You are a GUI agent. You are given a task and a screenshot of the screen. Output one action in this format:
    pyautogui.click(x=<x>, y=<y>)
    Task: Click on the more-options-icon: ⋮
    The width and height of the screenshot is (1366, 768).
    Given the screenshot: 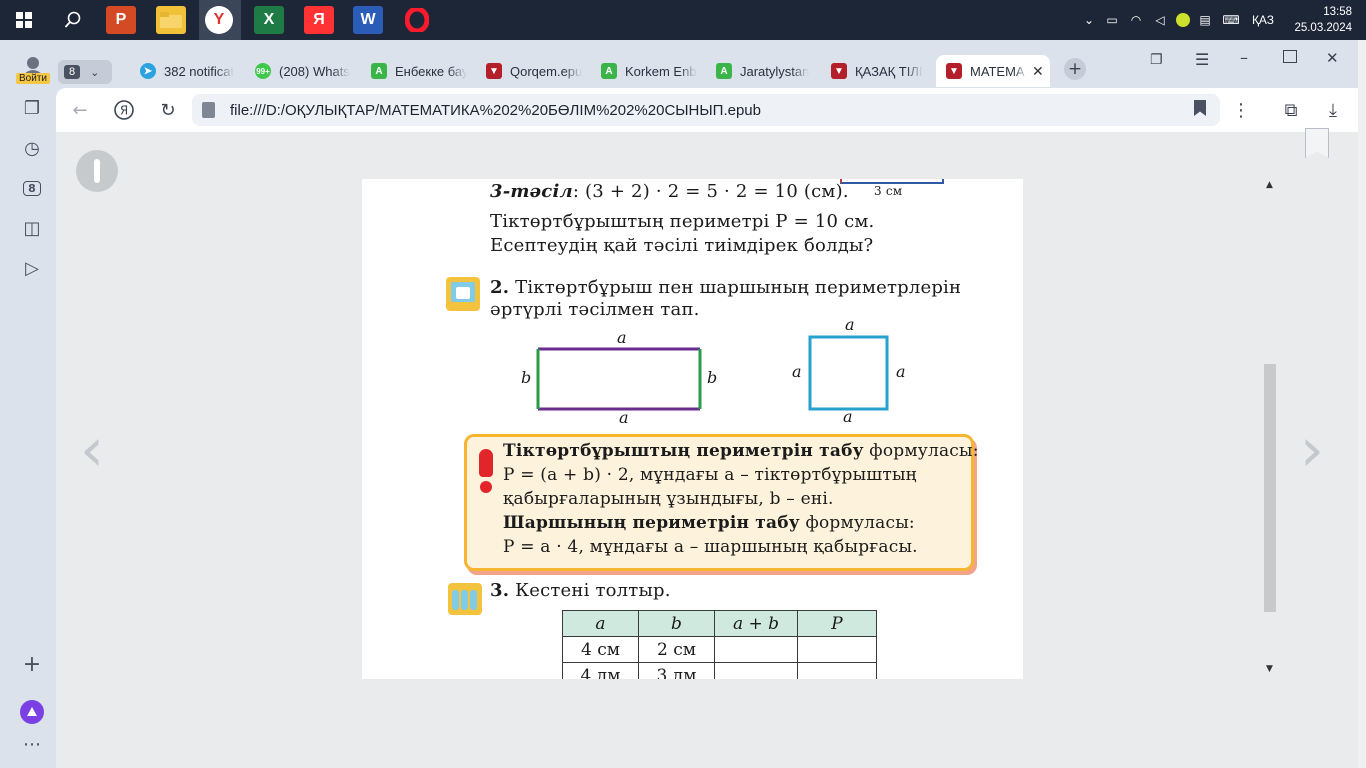 What is the action you would take?
    pyautogui.click(x=1241, y=110)
    